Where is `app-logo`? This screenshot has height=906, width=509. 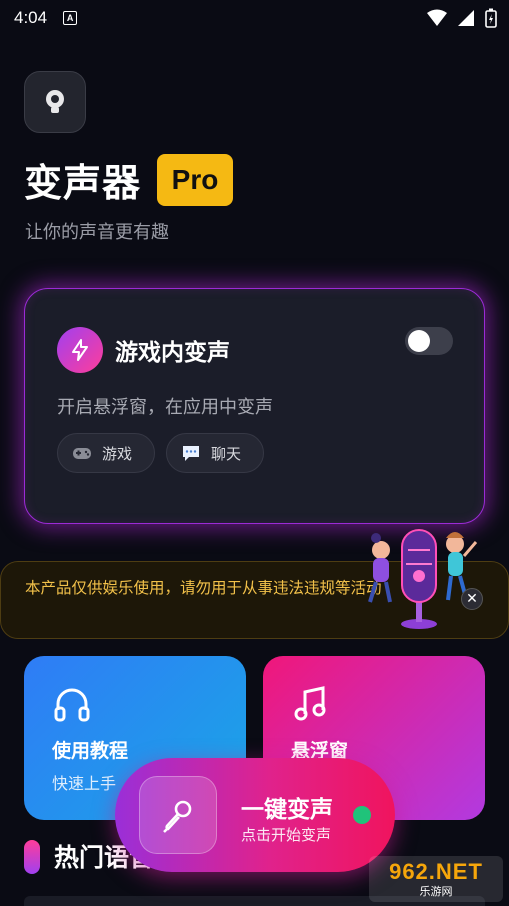 app-logo is located at coordinates (55, 102).